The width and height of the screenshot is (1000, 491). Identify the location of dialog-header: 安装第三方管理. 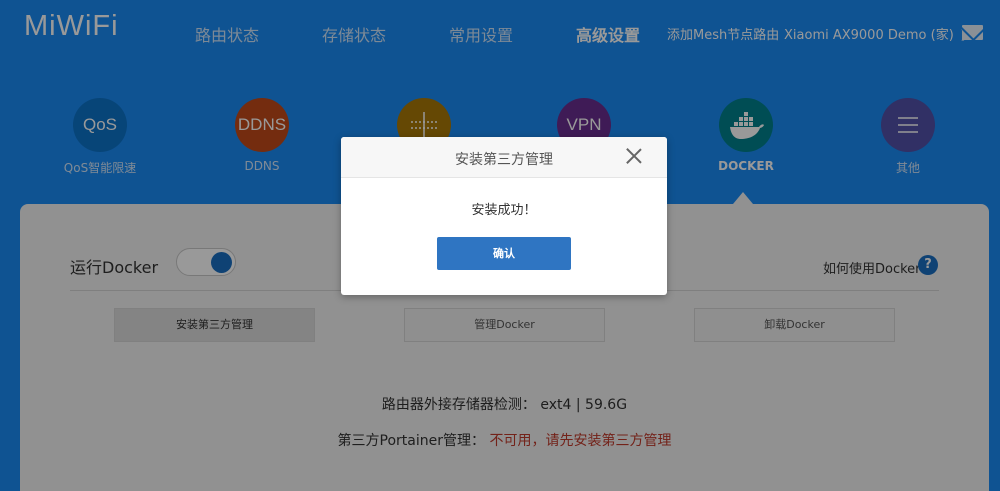
(504, 157).